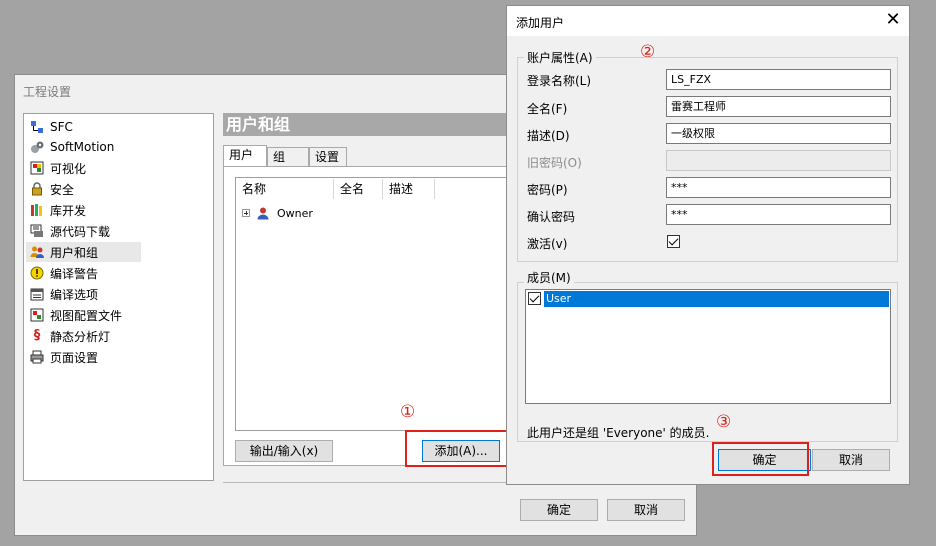 The image size is (936, 546). I want to click on nav-label: 编译警告, so click(74, 273).